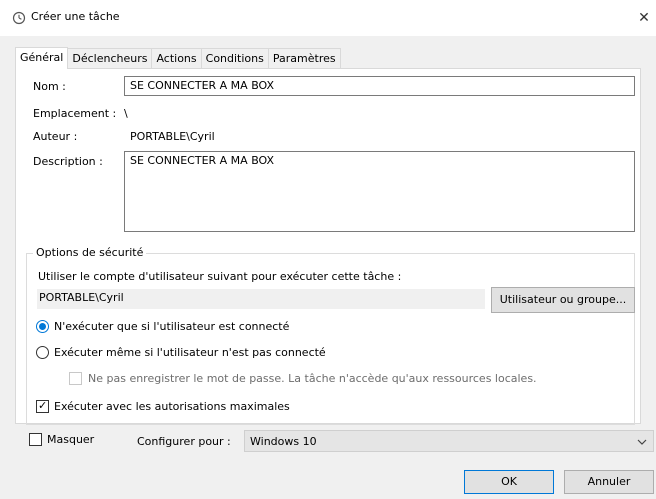 Image resolution: width=656 pixels, height=499 pixels. I want to click on description-label: Description :, so click(68, 161).